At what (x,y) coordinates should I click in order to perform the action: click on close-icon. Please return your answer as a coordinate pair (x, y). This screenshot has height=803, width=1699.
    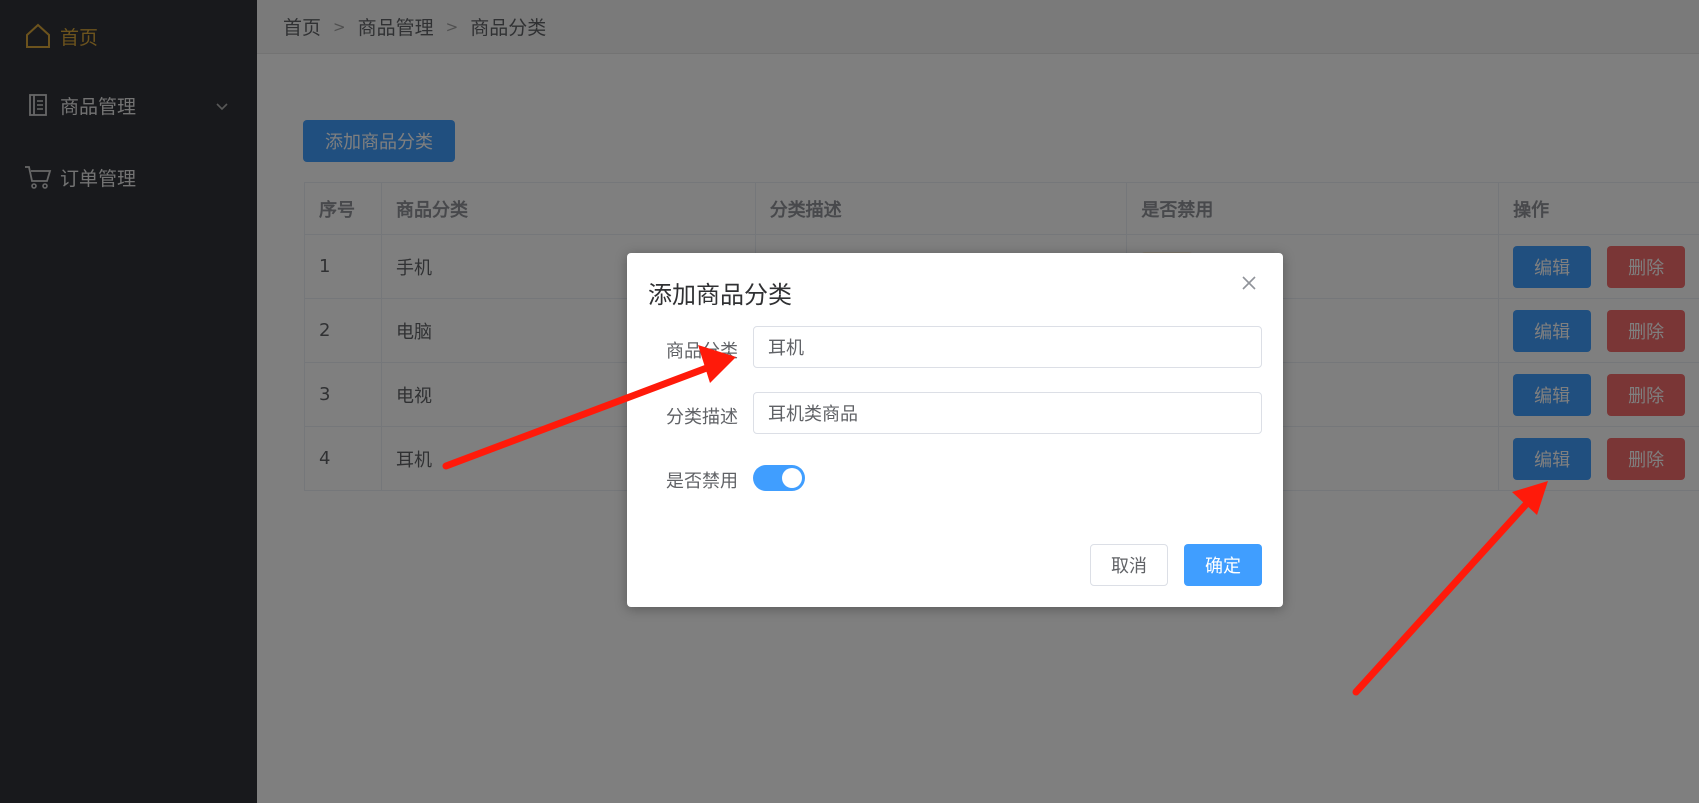
    Looking at the image, I should click on (1249, 283).